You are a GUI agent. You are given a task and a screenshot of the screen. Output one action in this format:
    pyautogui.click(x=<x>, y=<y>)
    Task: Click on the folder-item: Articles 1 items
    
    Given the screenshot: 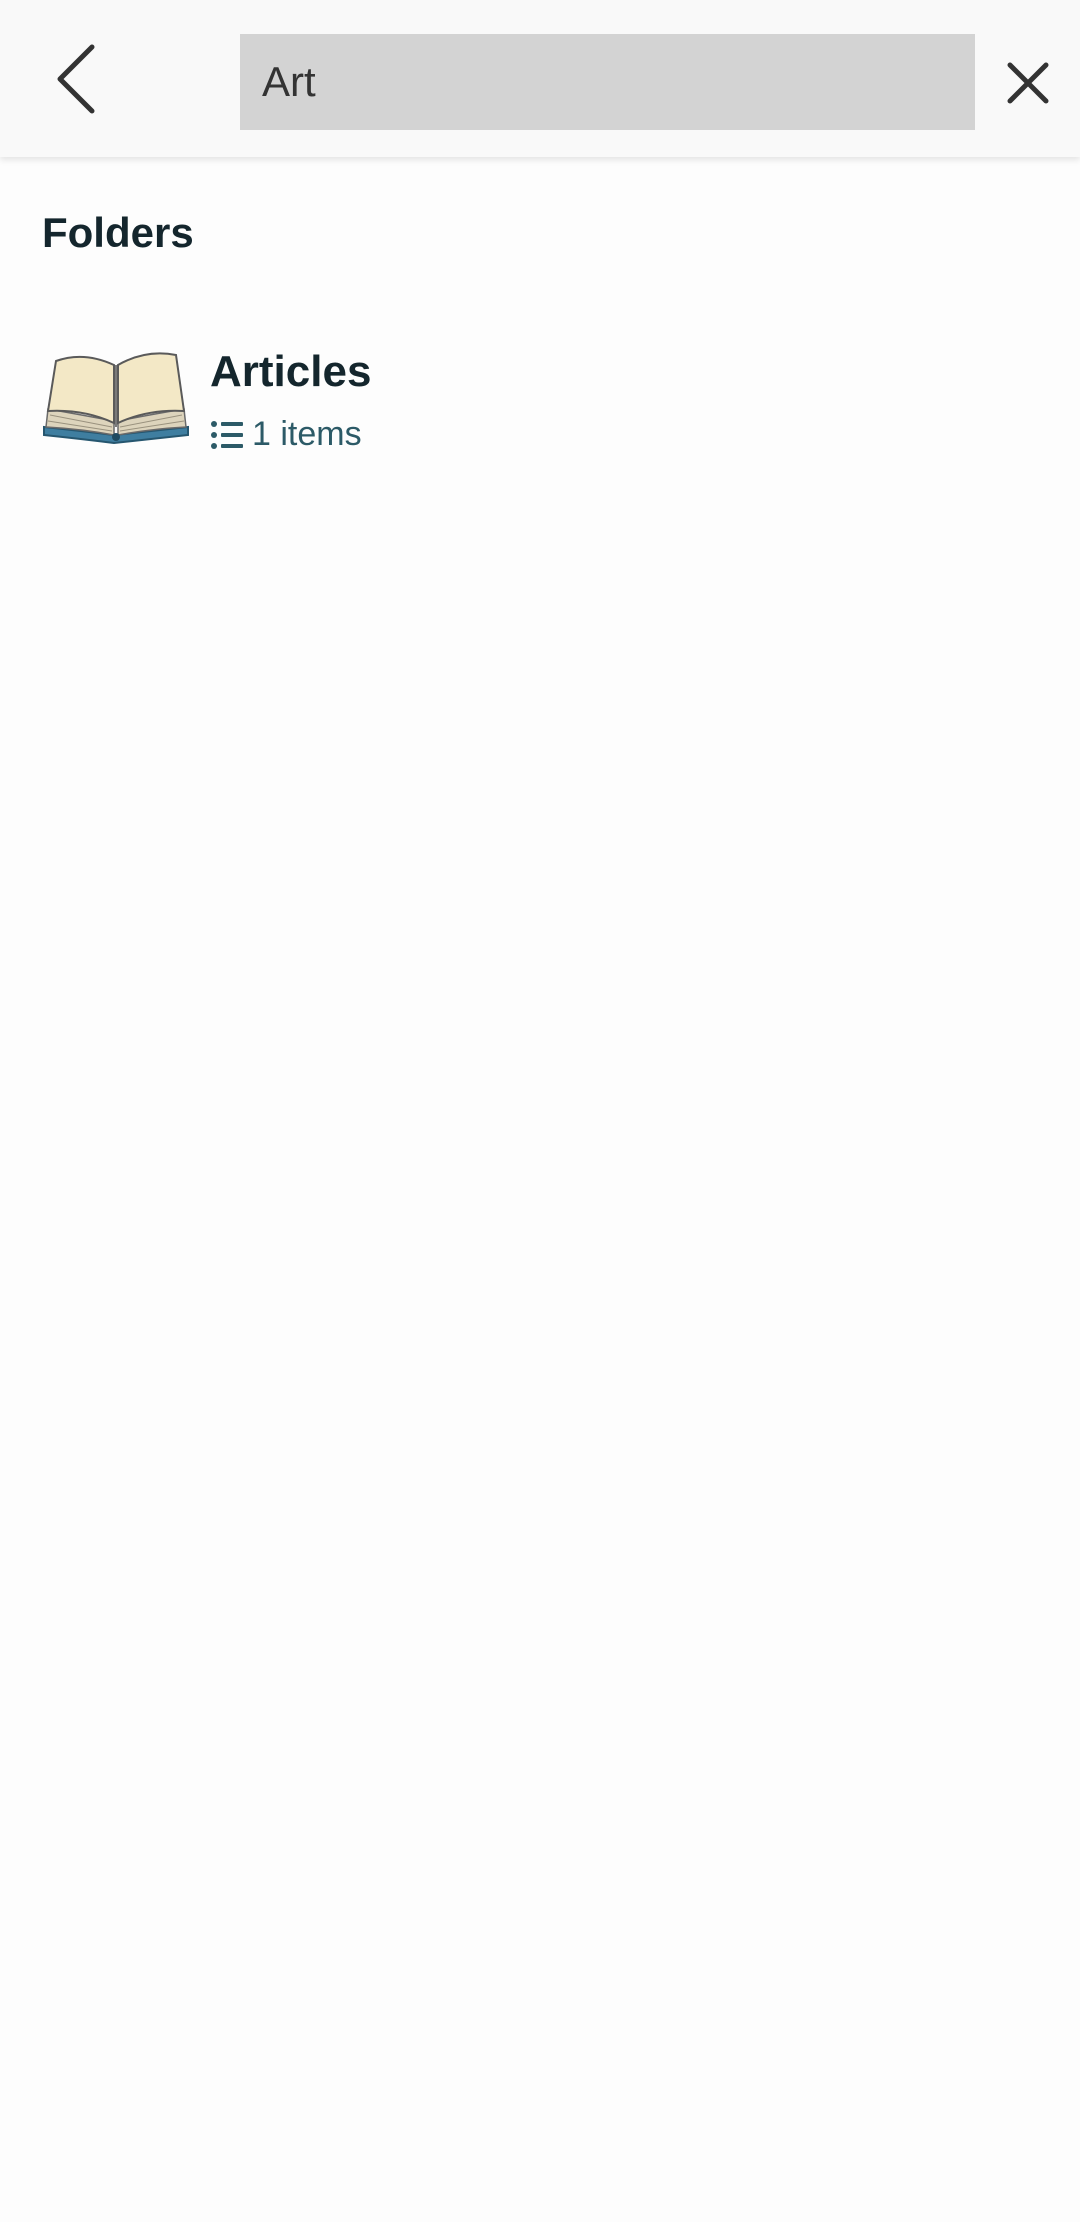 What is the action you would take?
    pyautogui.click(x=540, y=397)
    